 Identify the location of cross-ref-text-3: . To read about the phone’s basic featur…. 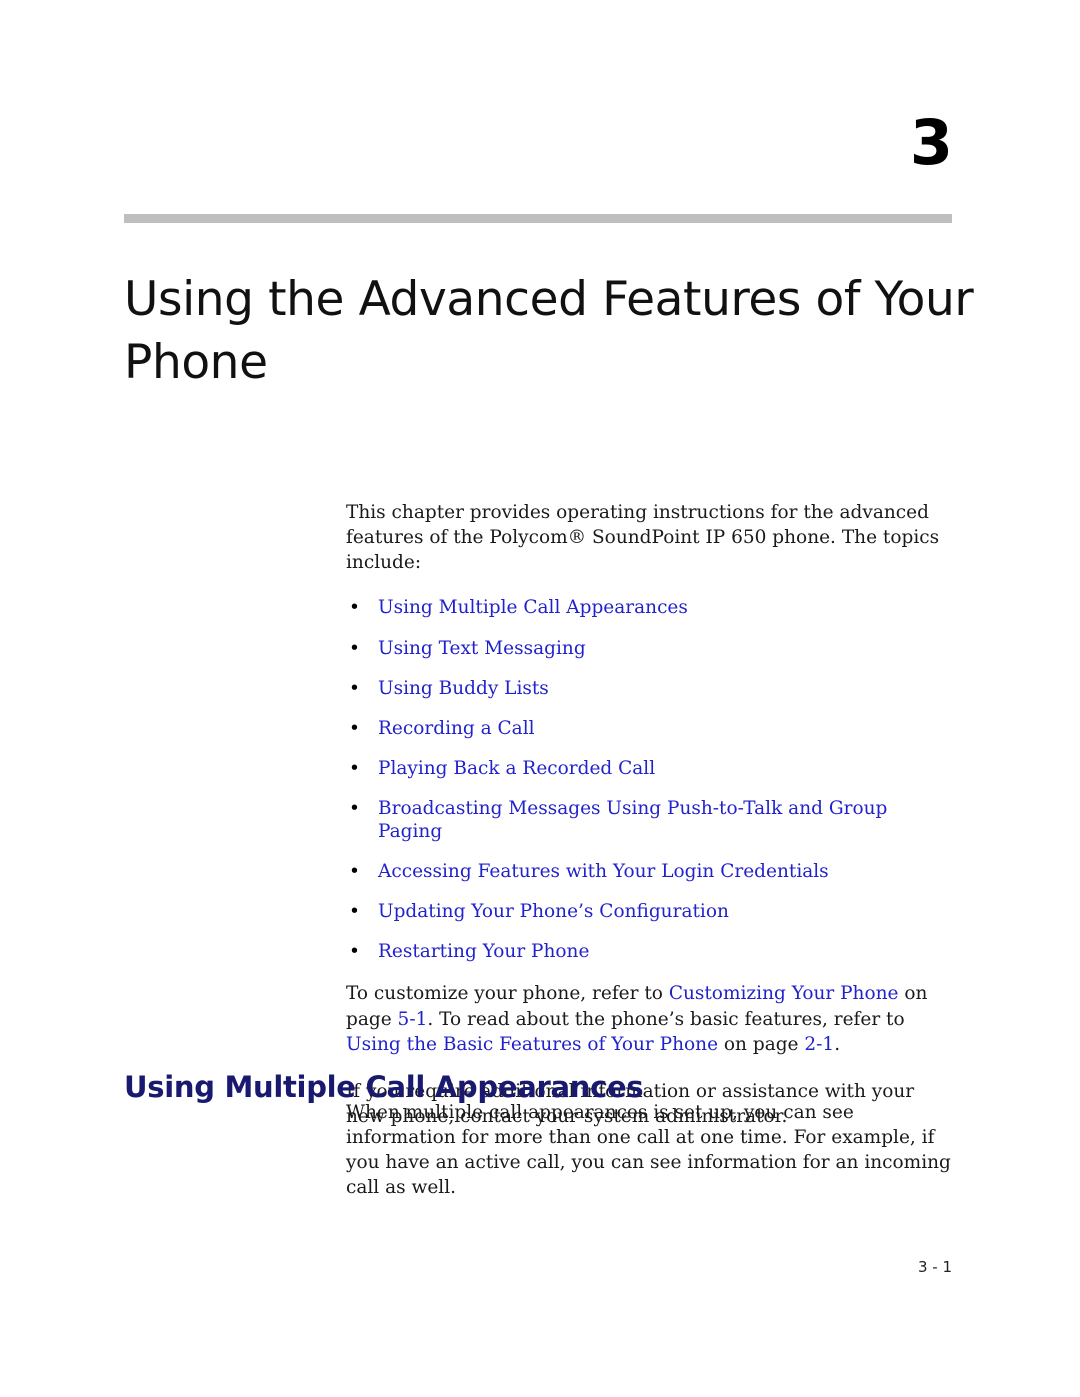
(666, 1019).